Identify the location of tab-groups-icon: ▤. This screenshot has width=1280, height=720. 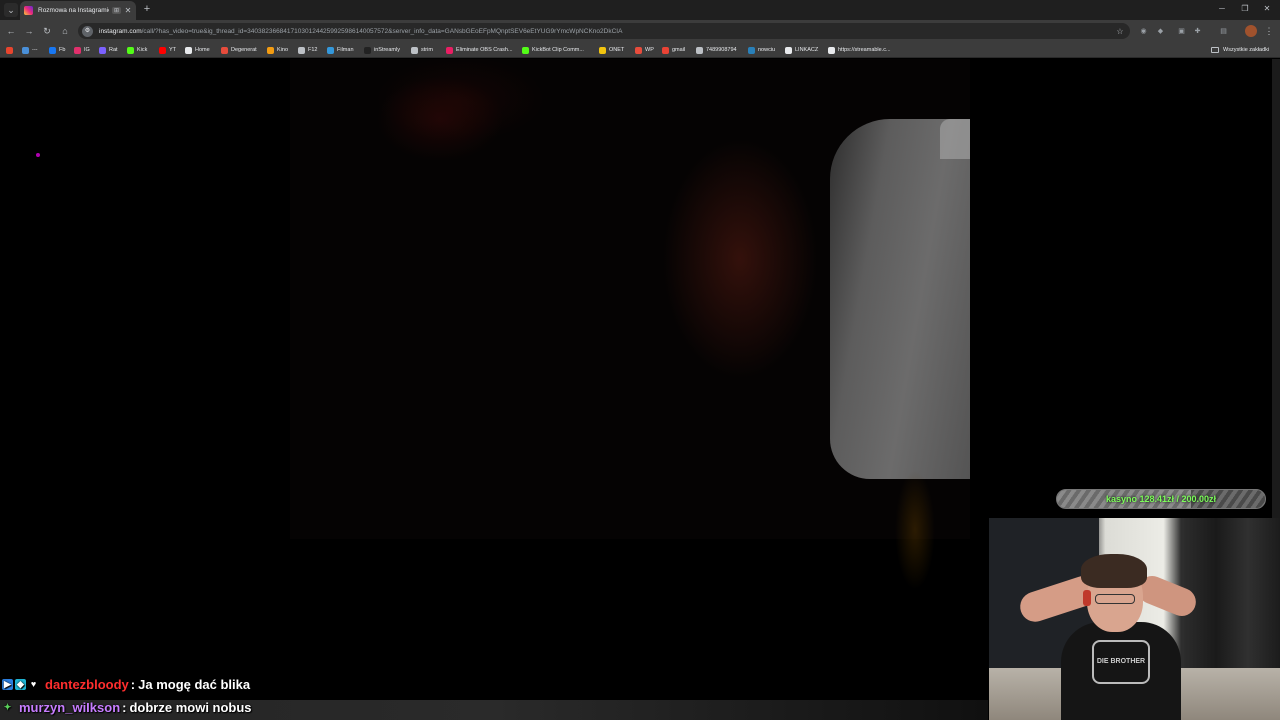
(1223, 31).